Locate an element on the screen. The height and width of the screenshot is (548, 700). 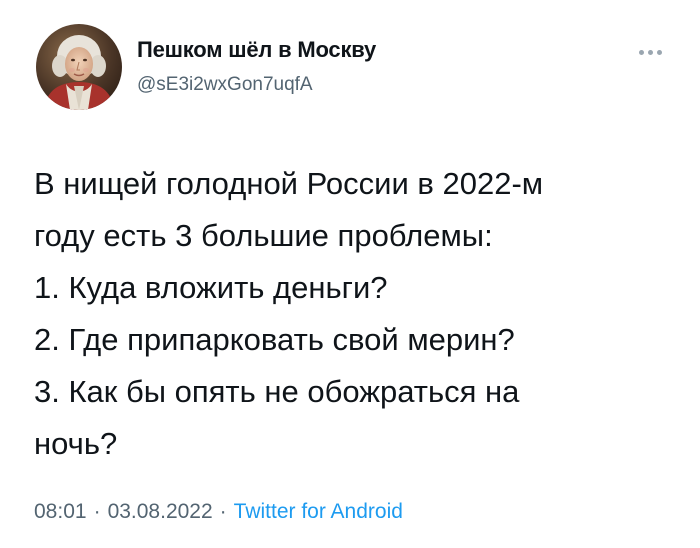
tweet-source-link: Twitter for Android is located at coordinates (318, 511).